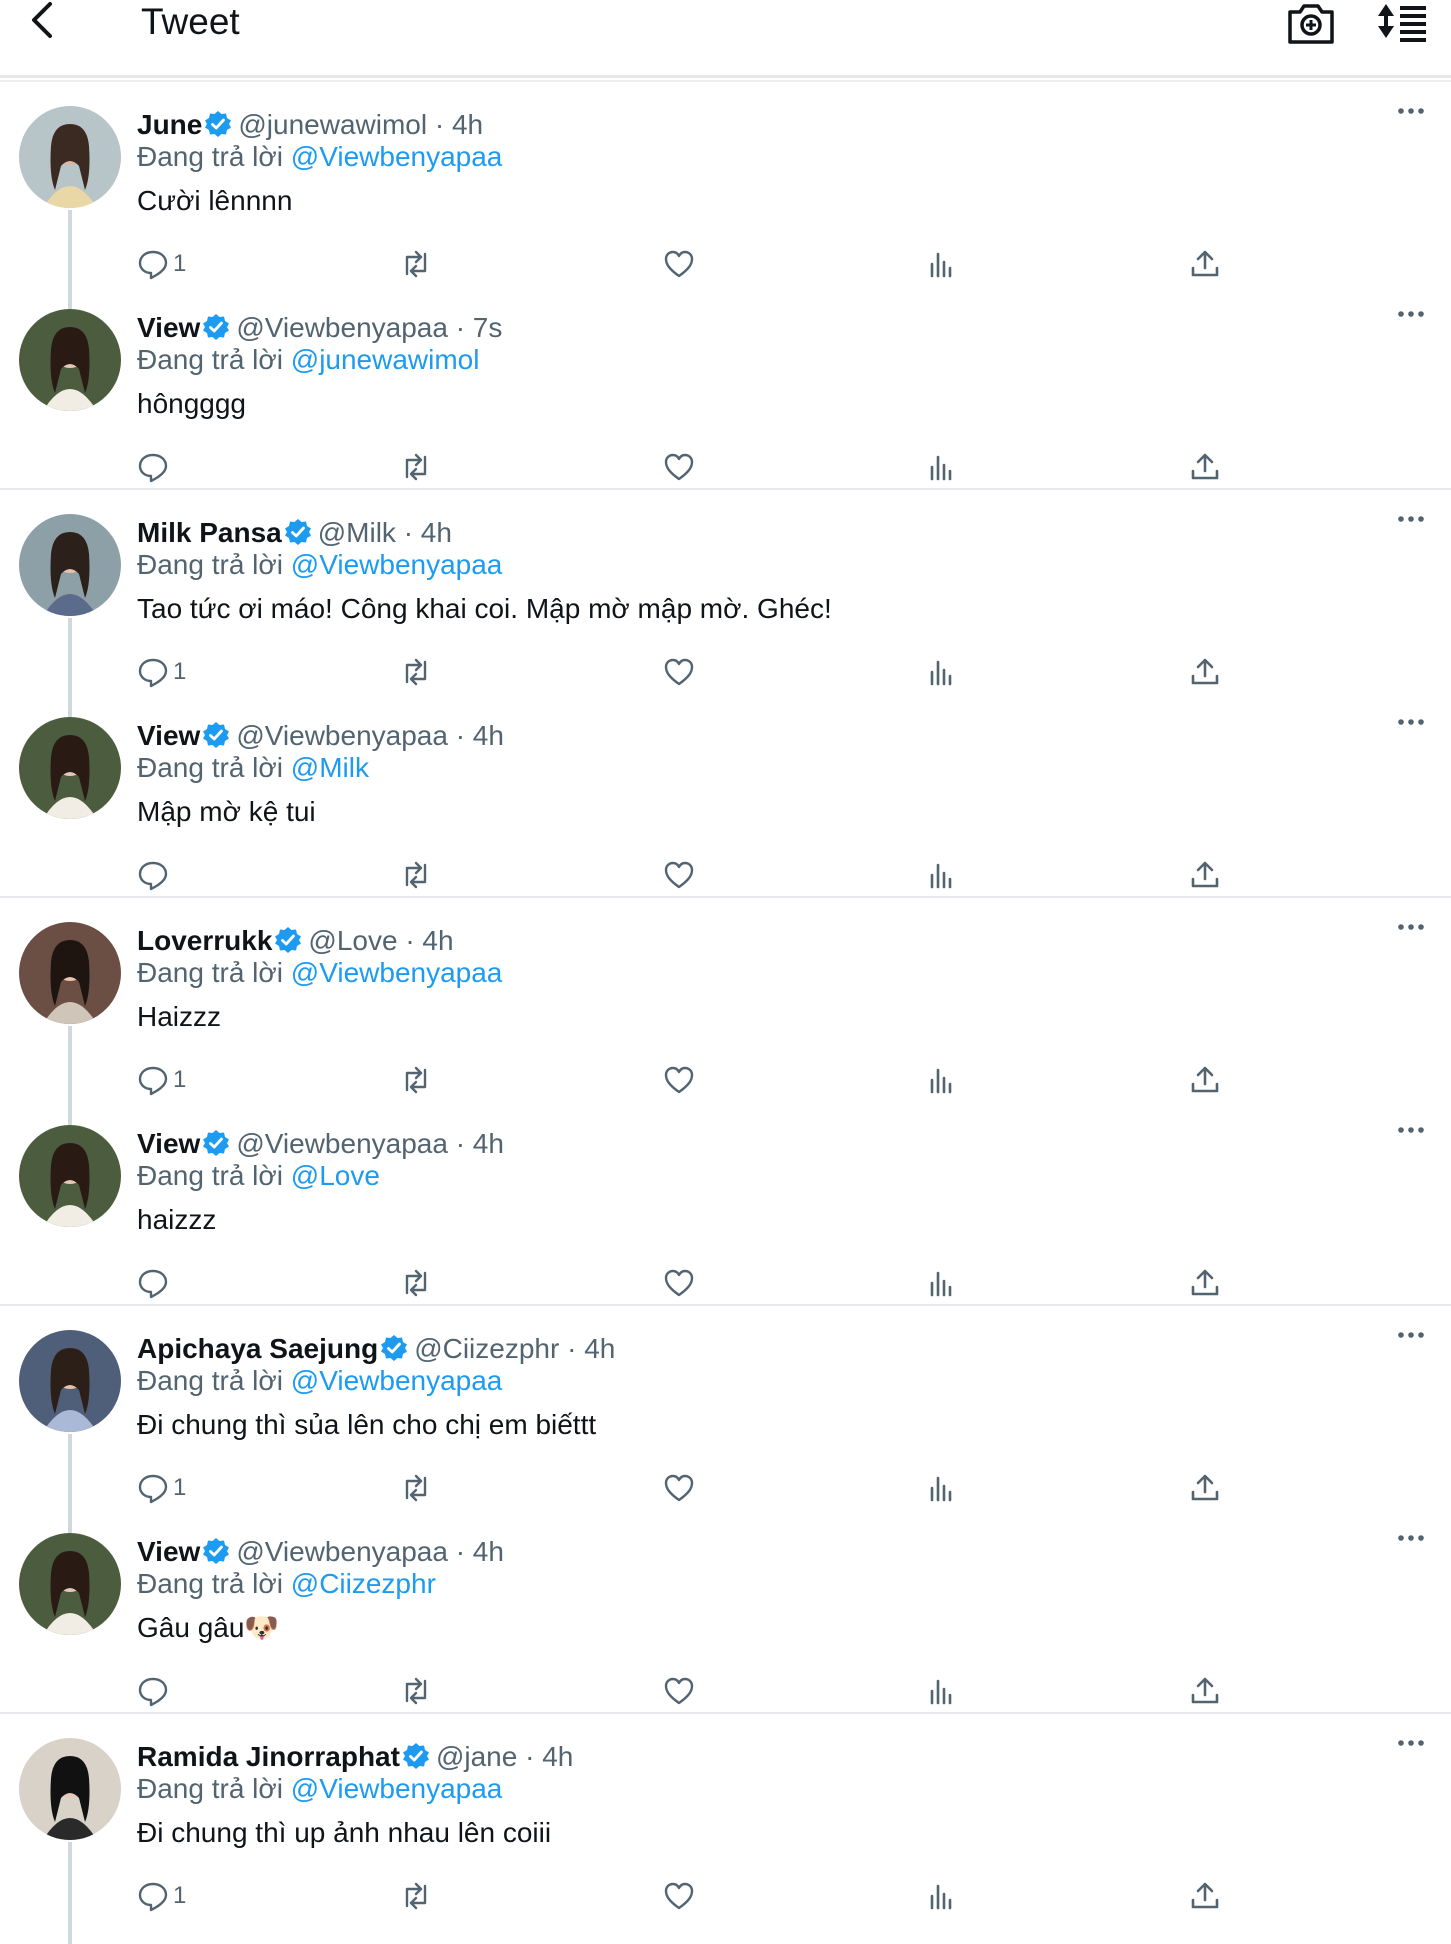 This screenshot has height=1944, width=1451. I want to click on mention-link: @Ciizezphr, so click(363, 1583).